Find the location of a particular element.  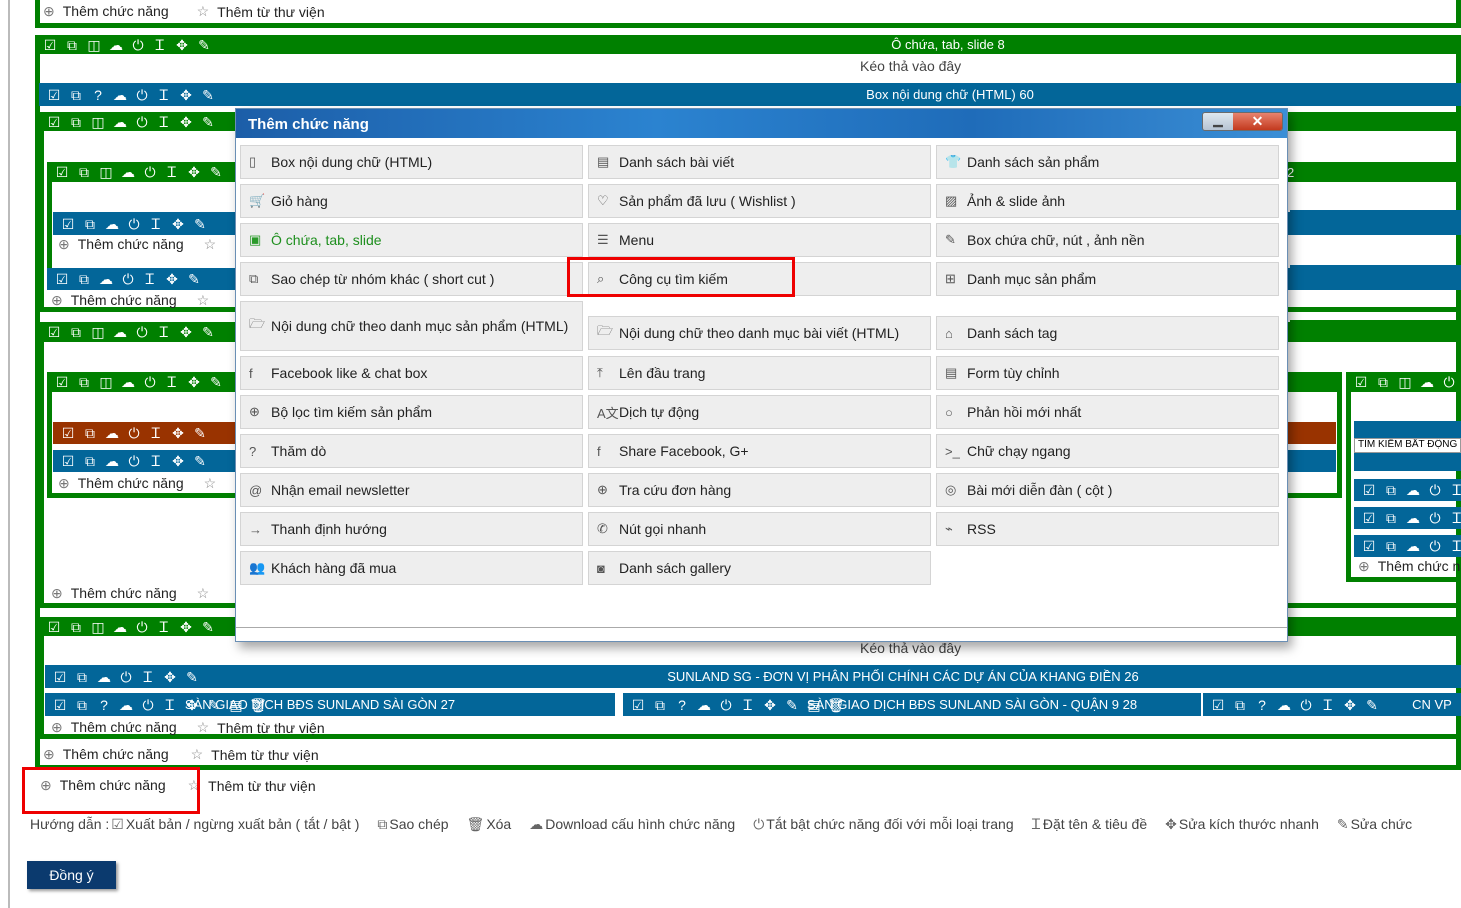

function-item: ◙ Danh sách gallery is located at coordinates (759, 568).